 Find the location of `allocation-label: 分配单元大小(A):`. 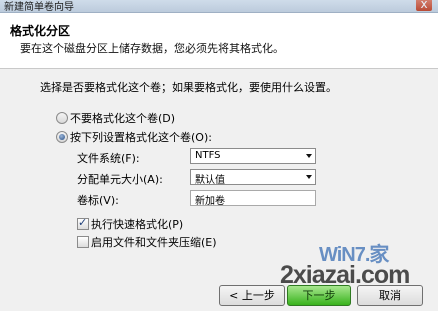

allocation-label: 分配单元大小(A): is located at coordinates (120, 179).